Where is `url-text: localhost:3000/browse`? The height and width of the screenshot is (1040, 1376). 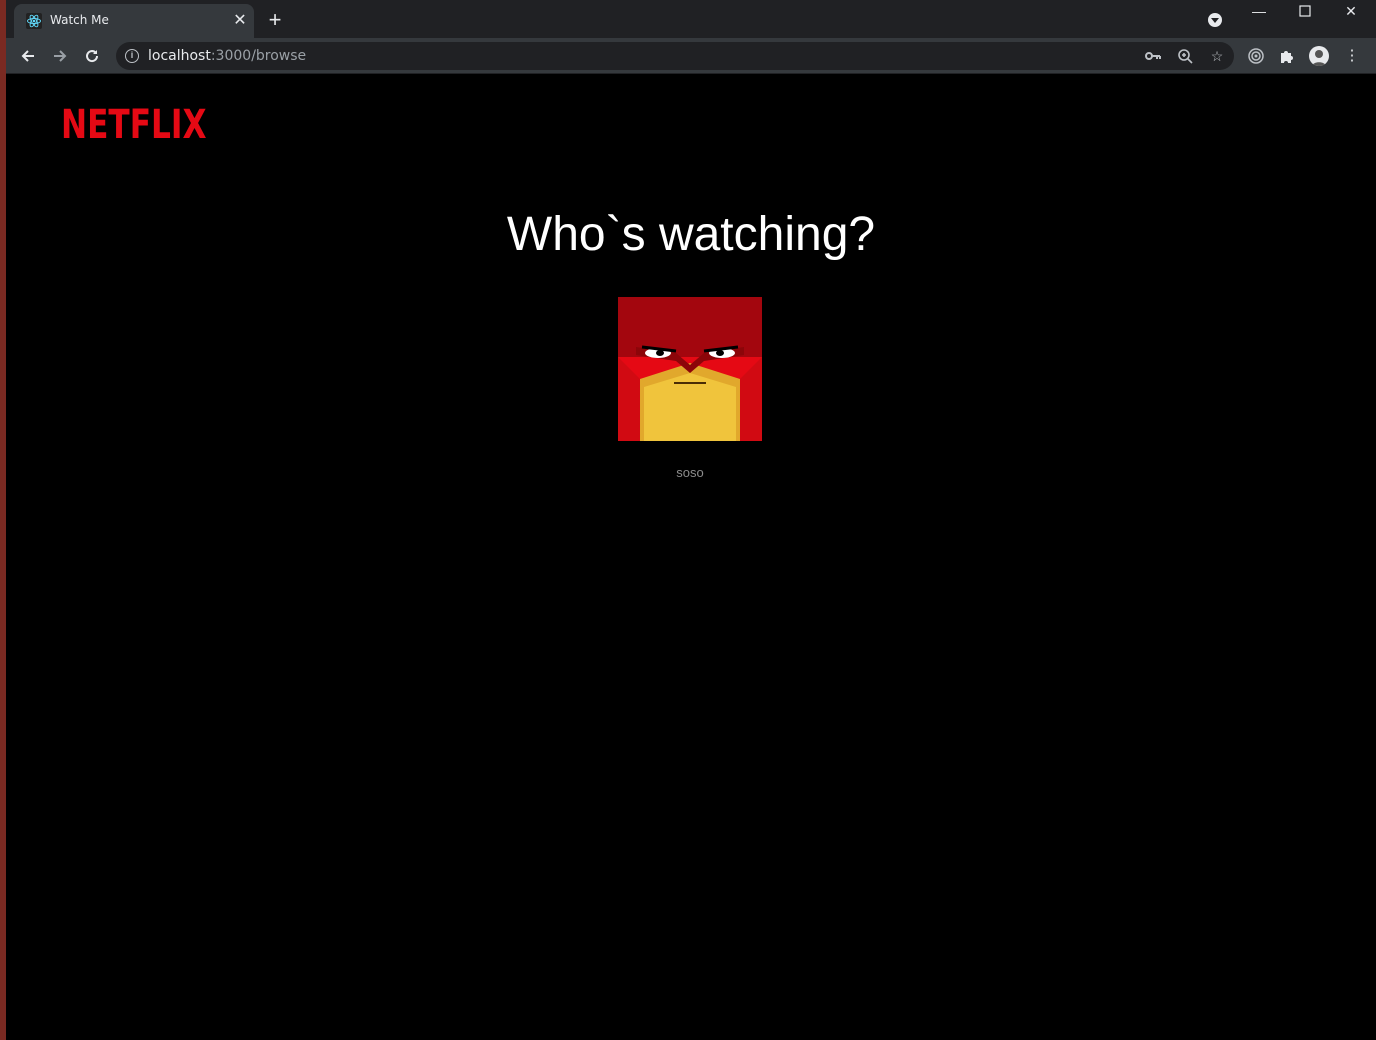 url-text: localhost:3000/browse is located at coordinates (227, 56).